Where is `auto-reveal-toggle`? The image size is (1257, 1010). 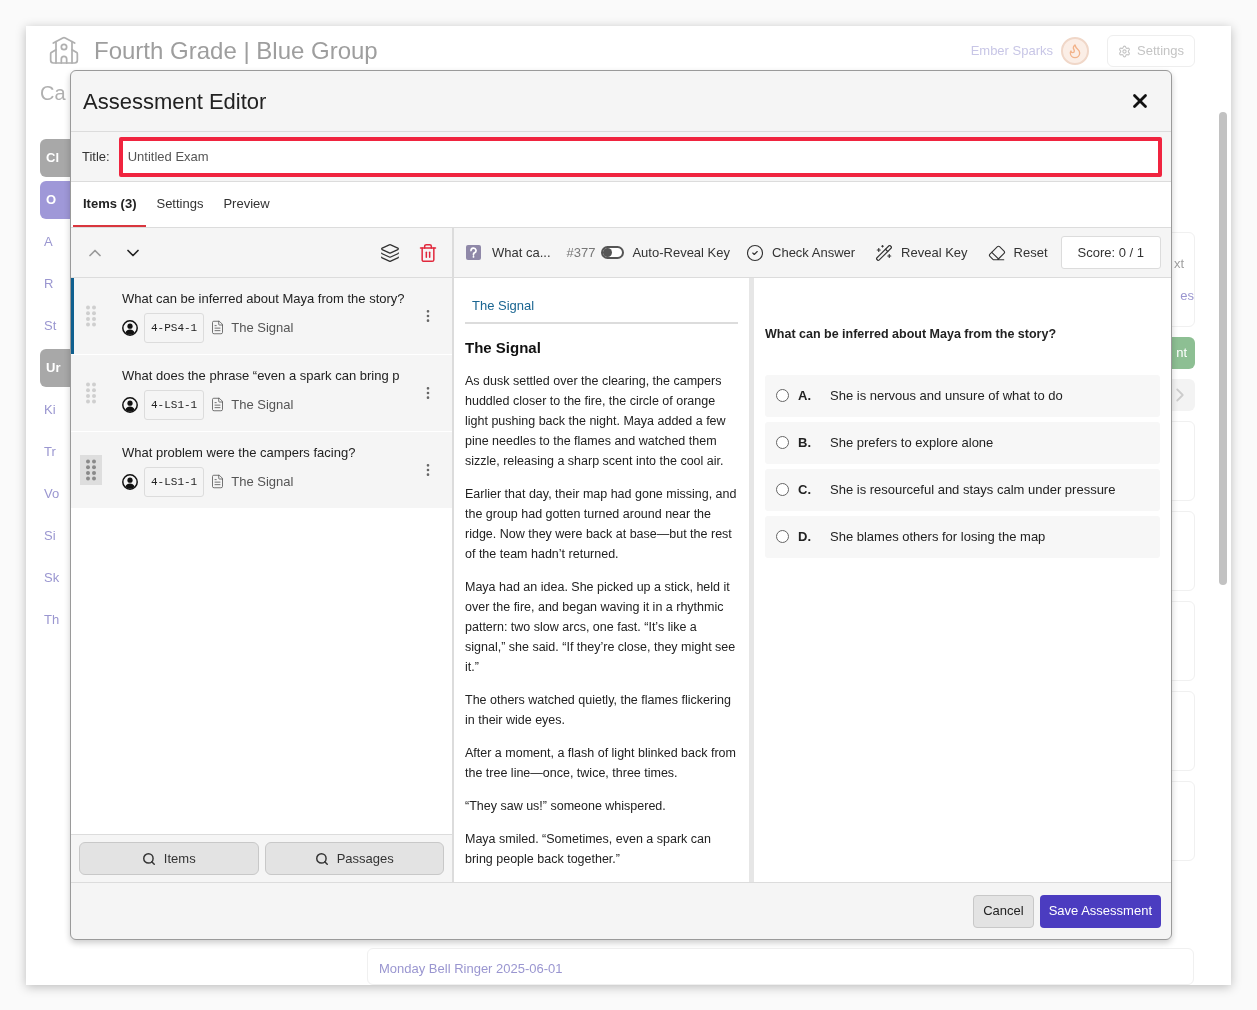
auto-reveal-toggle is located at coordinates (613, 252).